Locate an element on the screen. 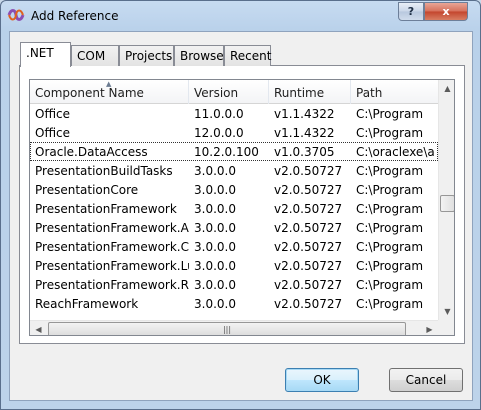 The height and width of the screenshot is (410, 481). version-cell: 12.0.0.0 is located at coordinates (219, 133).